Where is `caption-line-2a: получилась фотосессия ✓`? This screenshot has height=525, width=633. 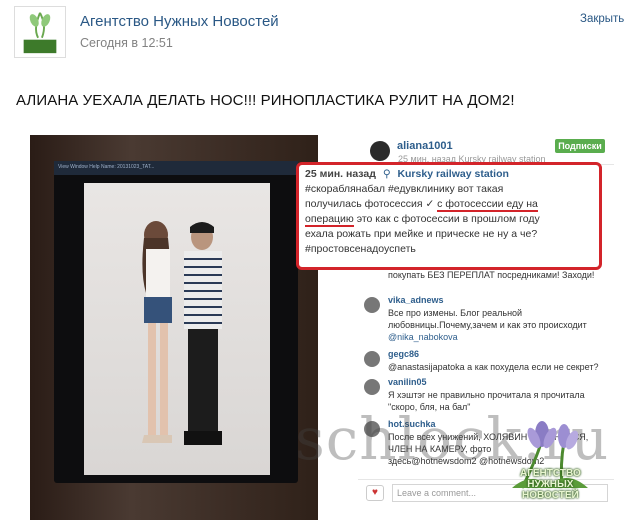
caption-line-2a: получилась фотосессия ✓ is located at coordinates (370, 204).